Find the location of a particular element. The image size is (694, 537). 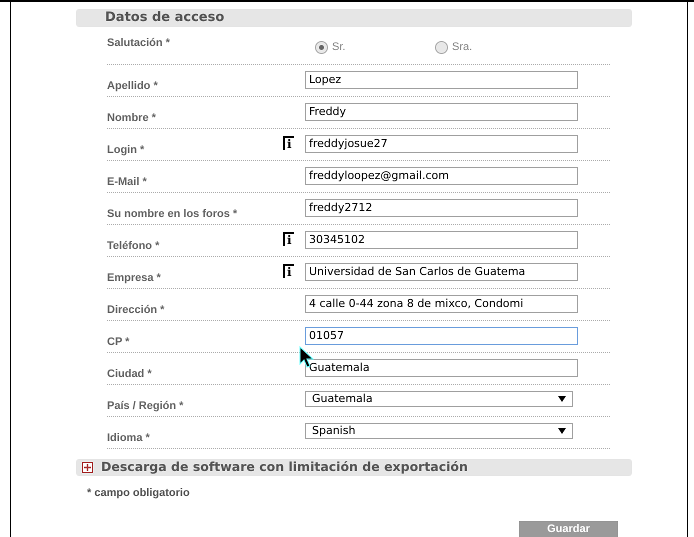

radio-label: Sr. is located at coordinates (339, 47).